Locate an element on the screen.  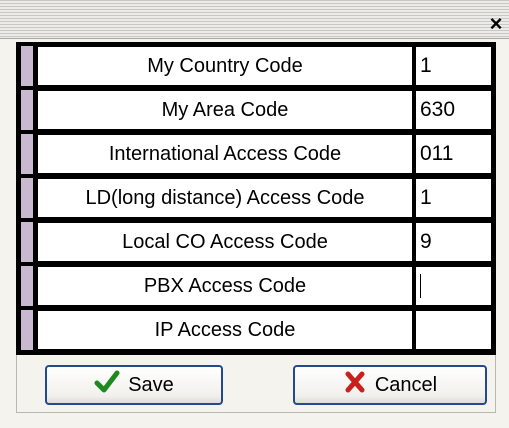
text-caret is located at coordinates (420, 286).